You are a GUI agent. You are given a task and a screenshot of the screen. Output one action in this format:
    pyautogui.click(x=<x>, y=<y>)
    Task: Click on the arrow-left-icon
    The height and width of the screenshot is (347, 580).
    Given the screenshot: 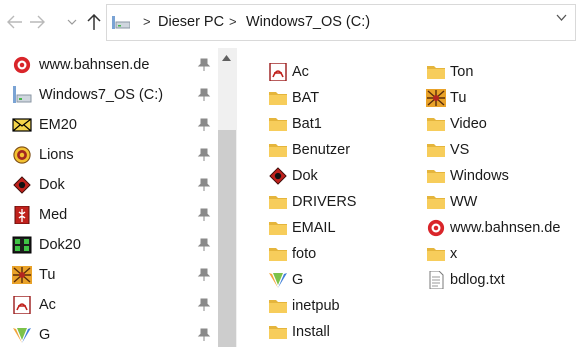 What is the action you would take?
    pyautogui.click(x=14, y=22)
    